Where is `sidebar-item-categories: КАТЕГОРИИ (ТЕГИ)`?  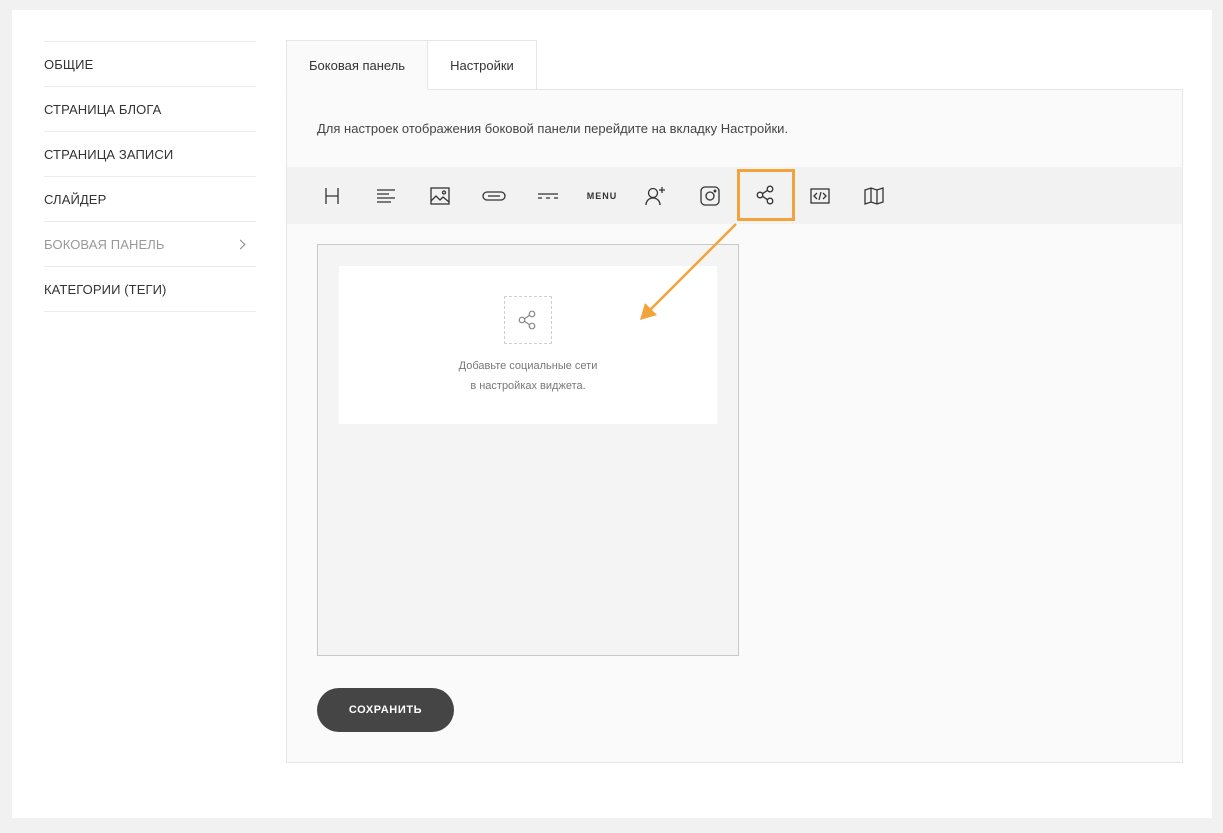 sidebar-item-categories: КАТЕГОРИИ (ТЕГИ) is located at coordinates (150, 289).